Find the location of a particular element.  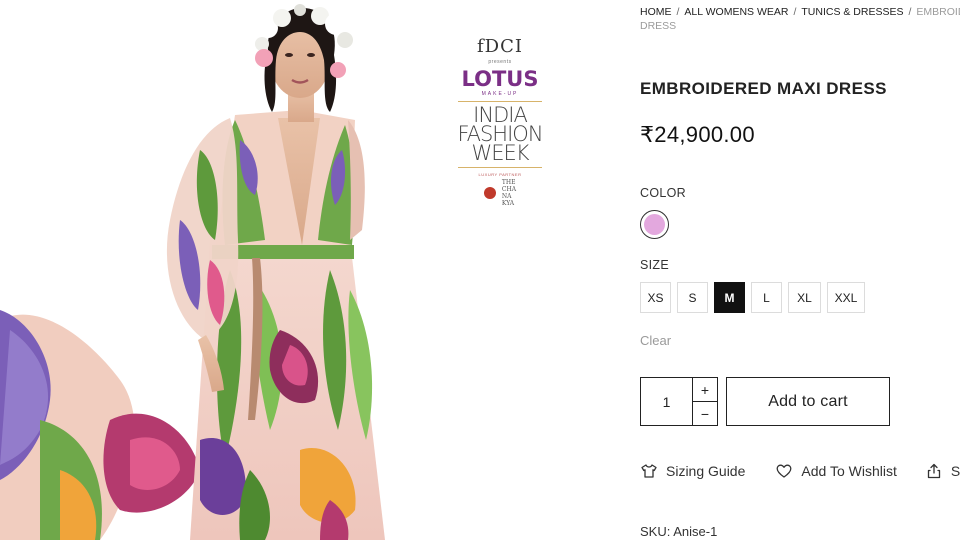

lotus-logo: LOTUS is located at coordinates (500, 79).